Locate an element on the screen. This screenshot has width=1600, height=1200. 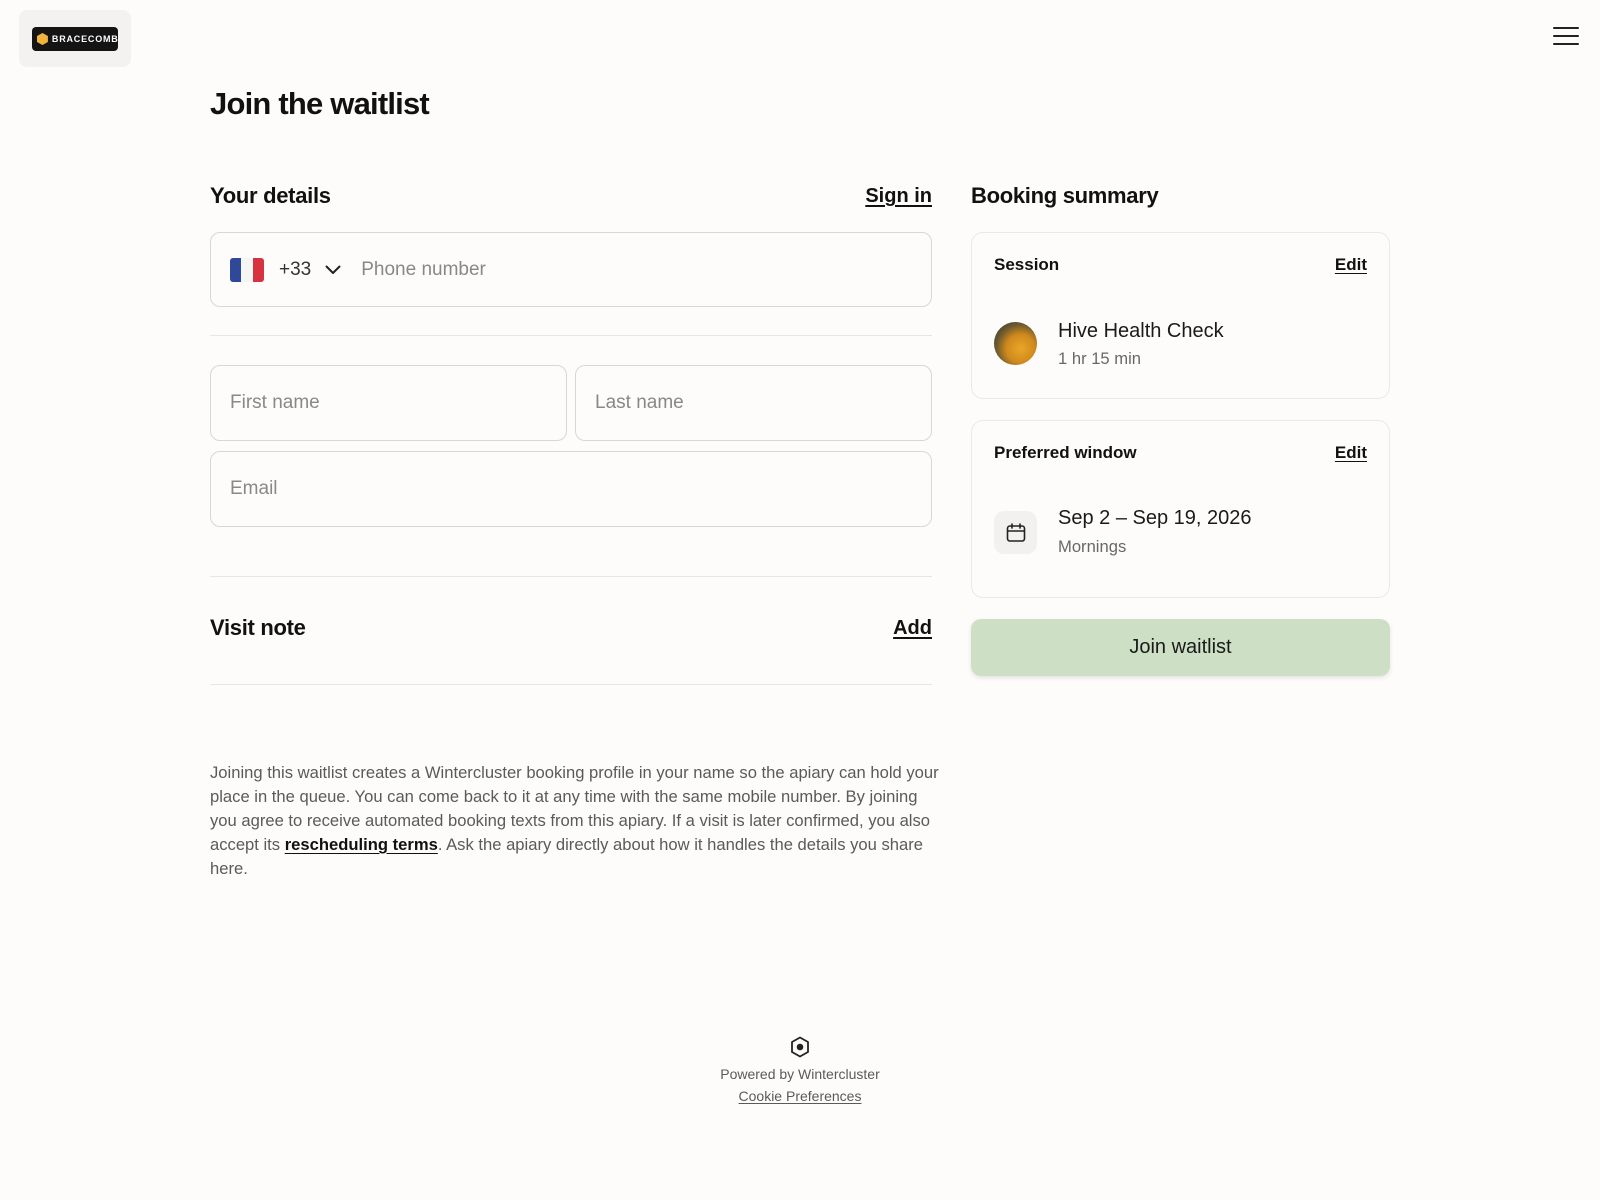
phone-input is located at coordinates (646, 269).